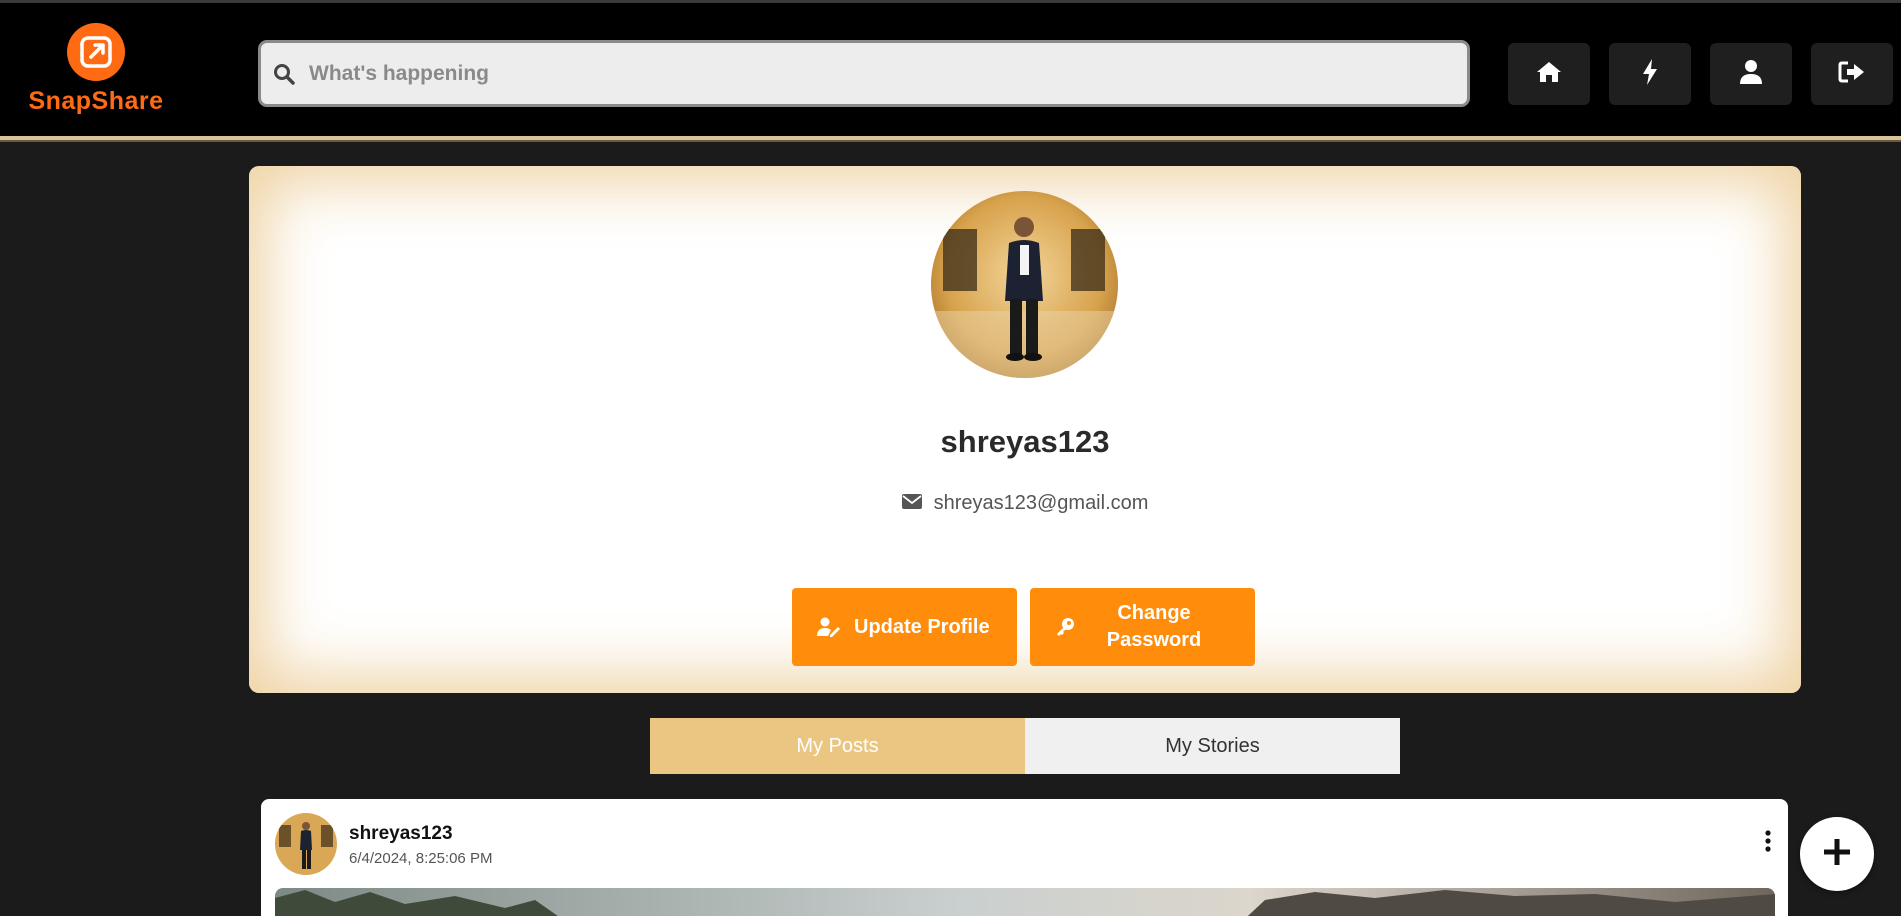 The image size is (1901, 916). I want to click on change-password-button: Change Password, so click(1142, 627).